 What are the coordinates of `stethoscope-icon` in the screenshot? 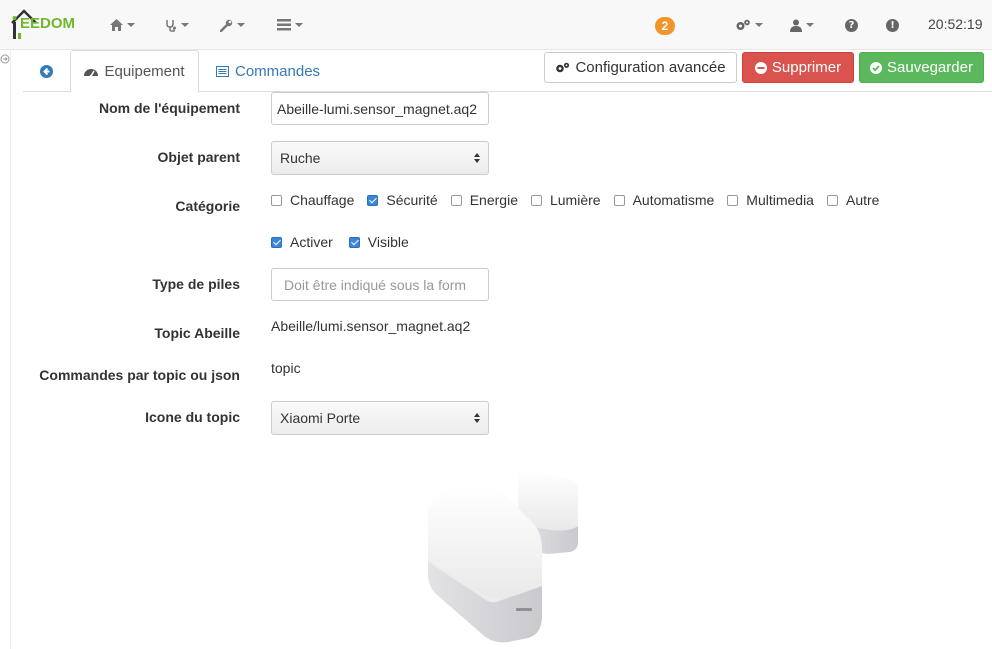 It's located at (171, 25).